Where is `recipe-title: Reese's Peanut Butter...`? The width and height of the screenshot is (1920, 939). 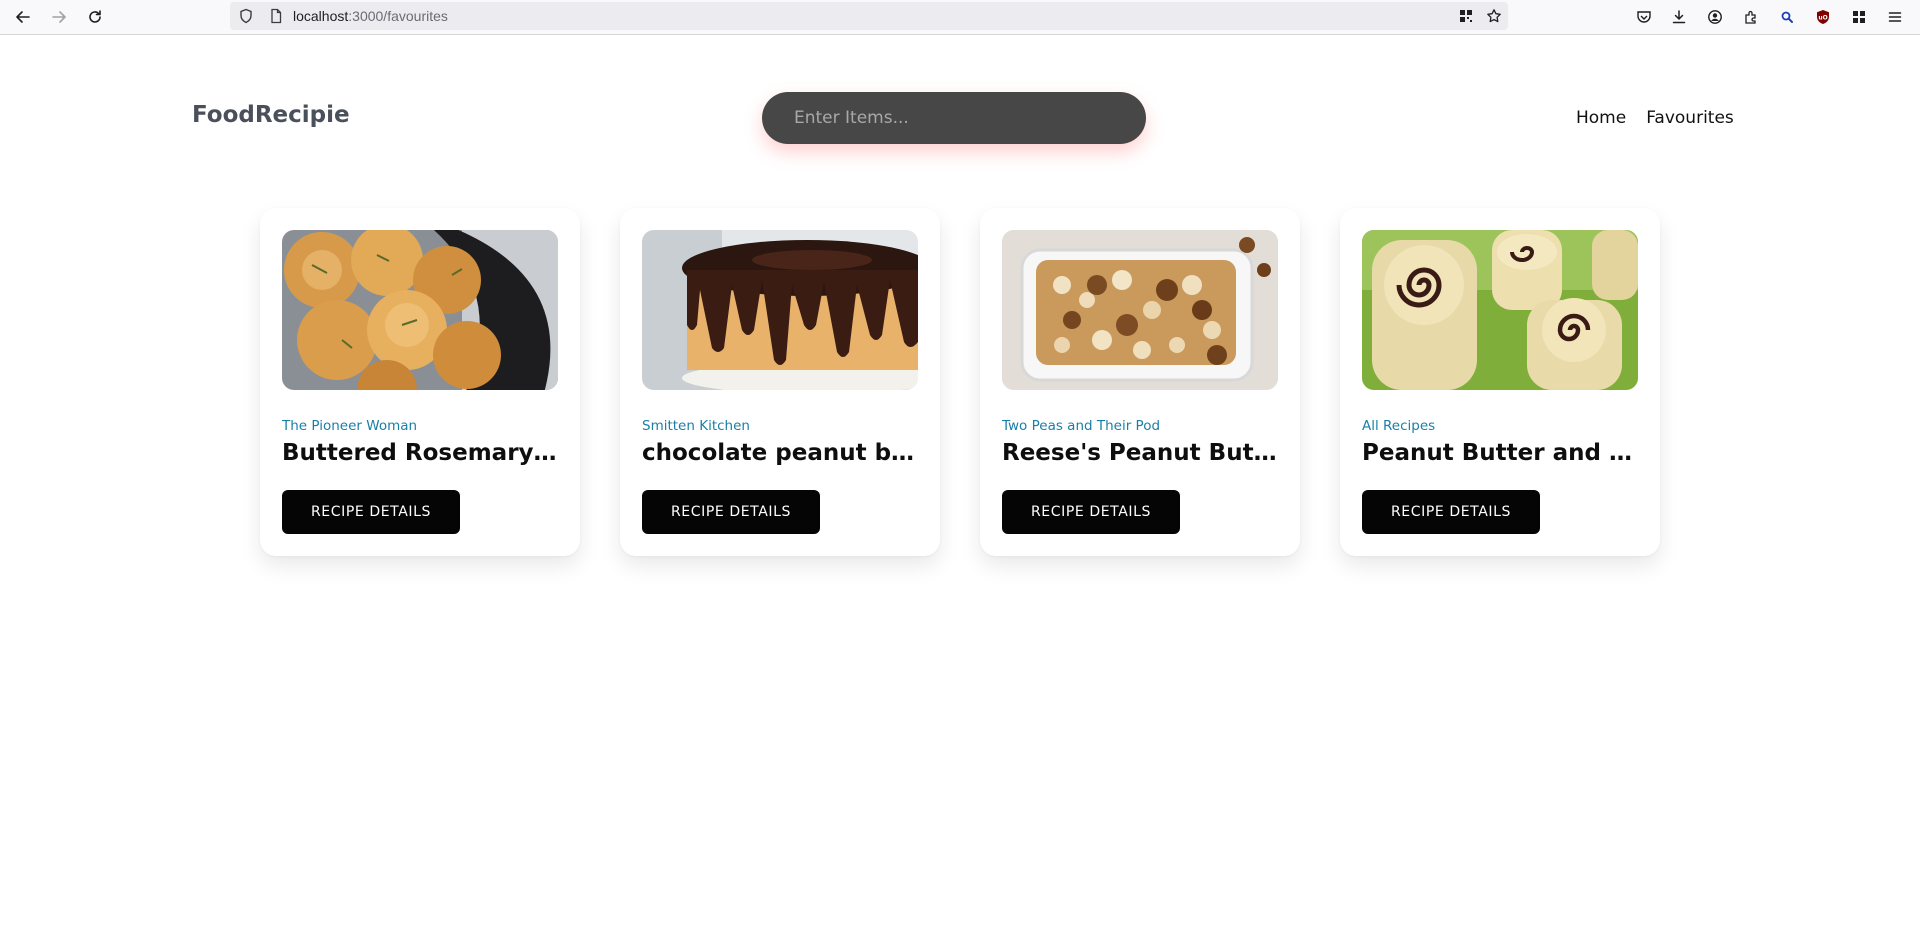 recipe-title: Reese's Peanut Butter... is located at coordinates (1140, 453).